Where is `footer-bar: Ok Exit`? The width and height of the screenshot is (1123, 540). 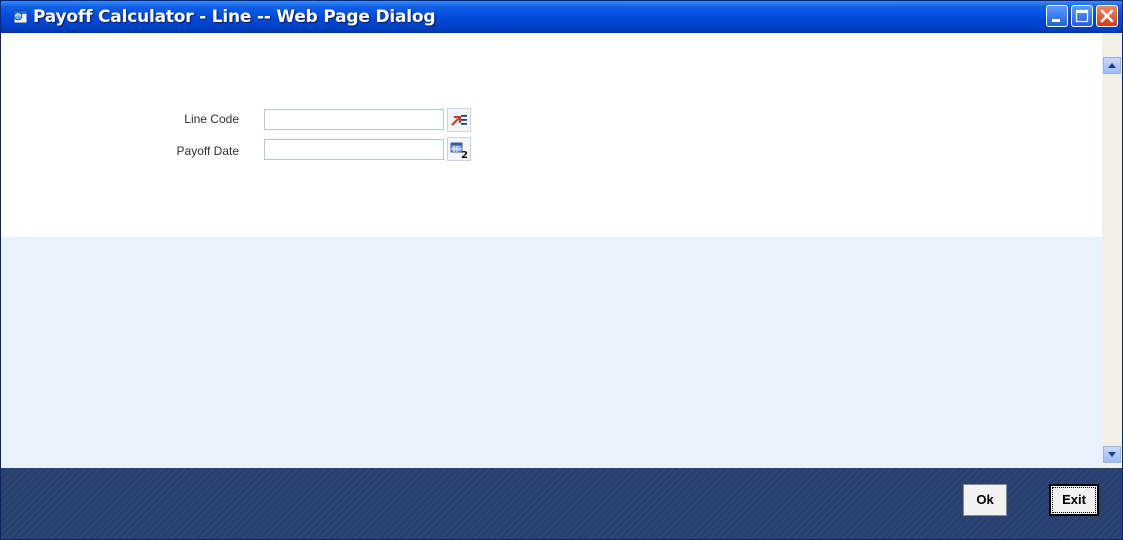 footer-bar: Ok Exit is located at coordinates (561, 503).